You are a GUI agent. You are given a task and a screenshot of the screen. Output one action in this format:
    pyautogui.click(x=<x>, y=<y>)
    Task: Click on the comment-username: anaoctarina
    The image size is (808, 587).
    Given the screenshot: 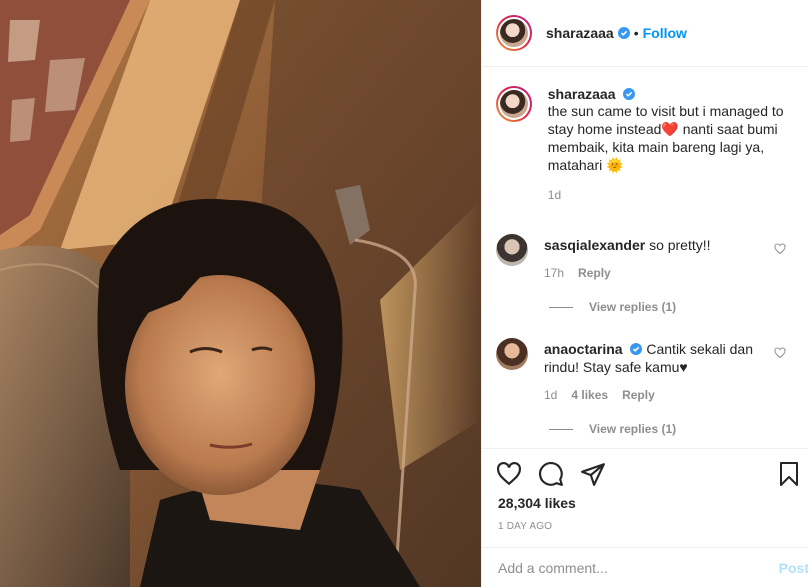 What is the action you would take?
    pyautogui.click(x=583, y=349)
    